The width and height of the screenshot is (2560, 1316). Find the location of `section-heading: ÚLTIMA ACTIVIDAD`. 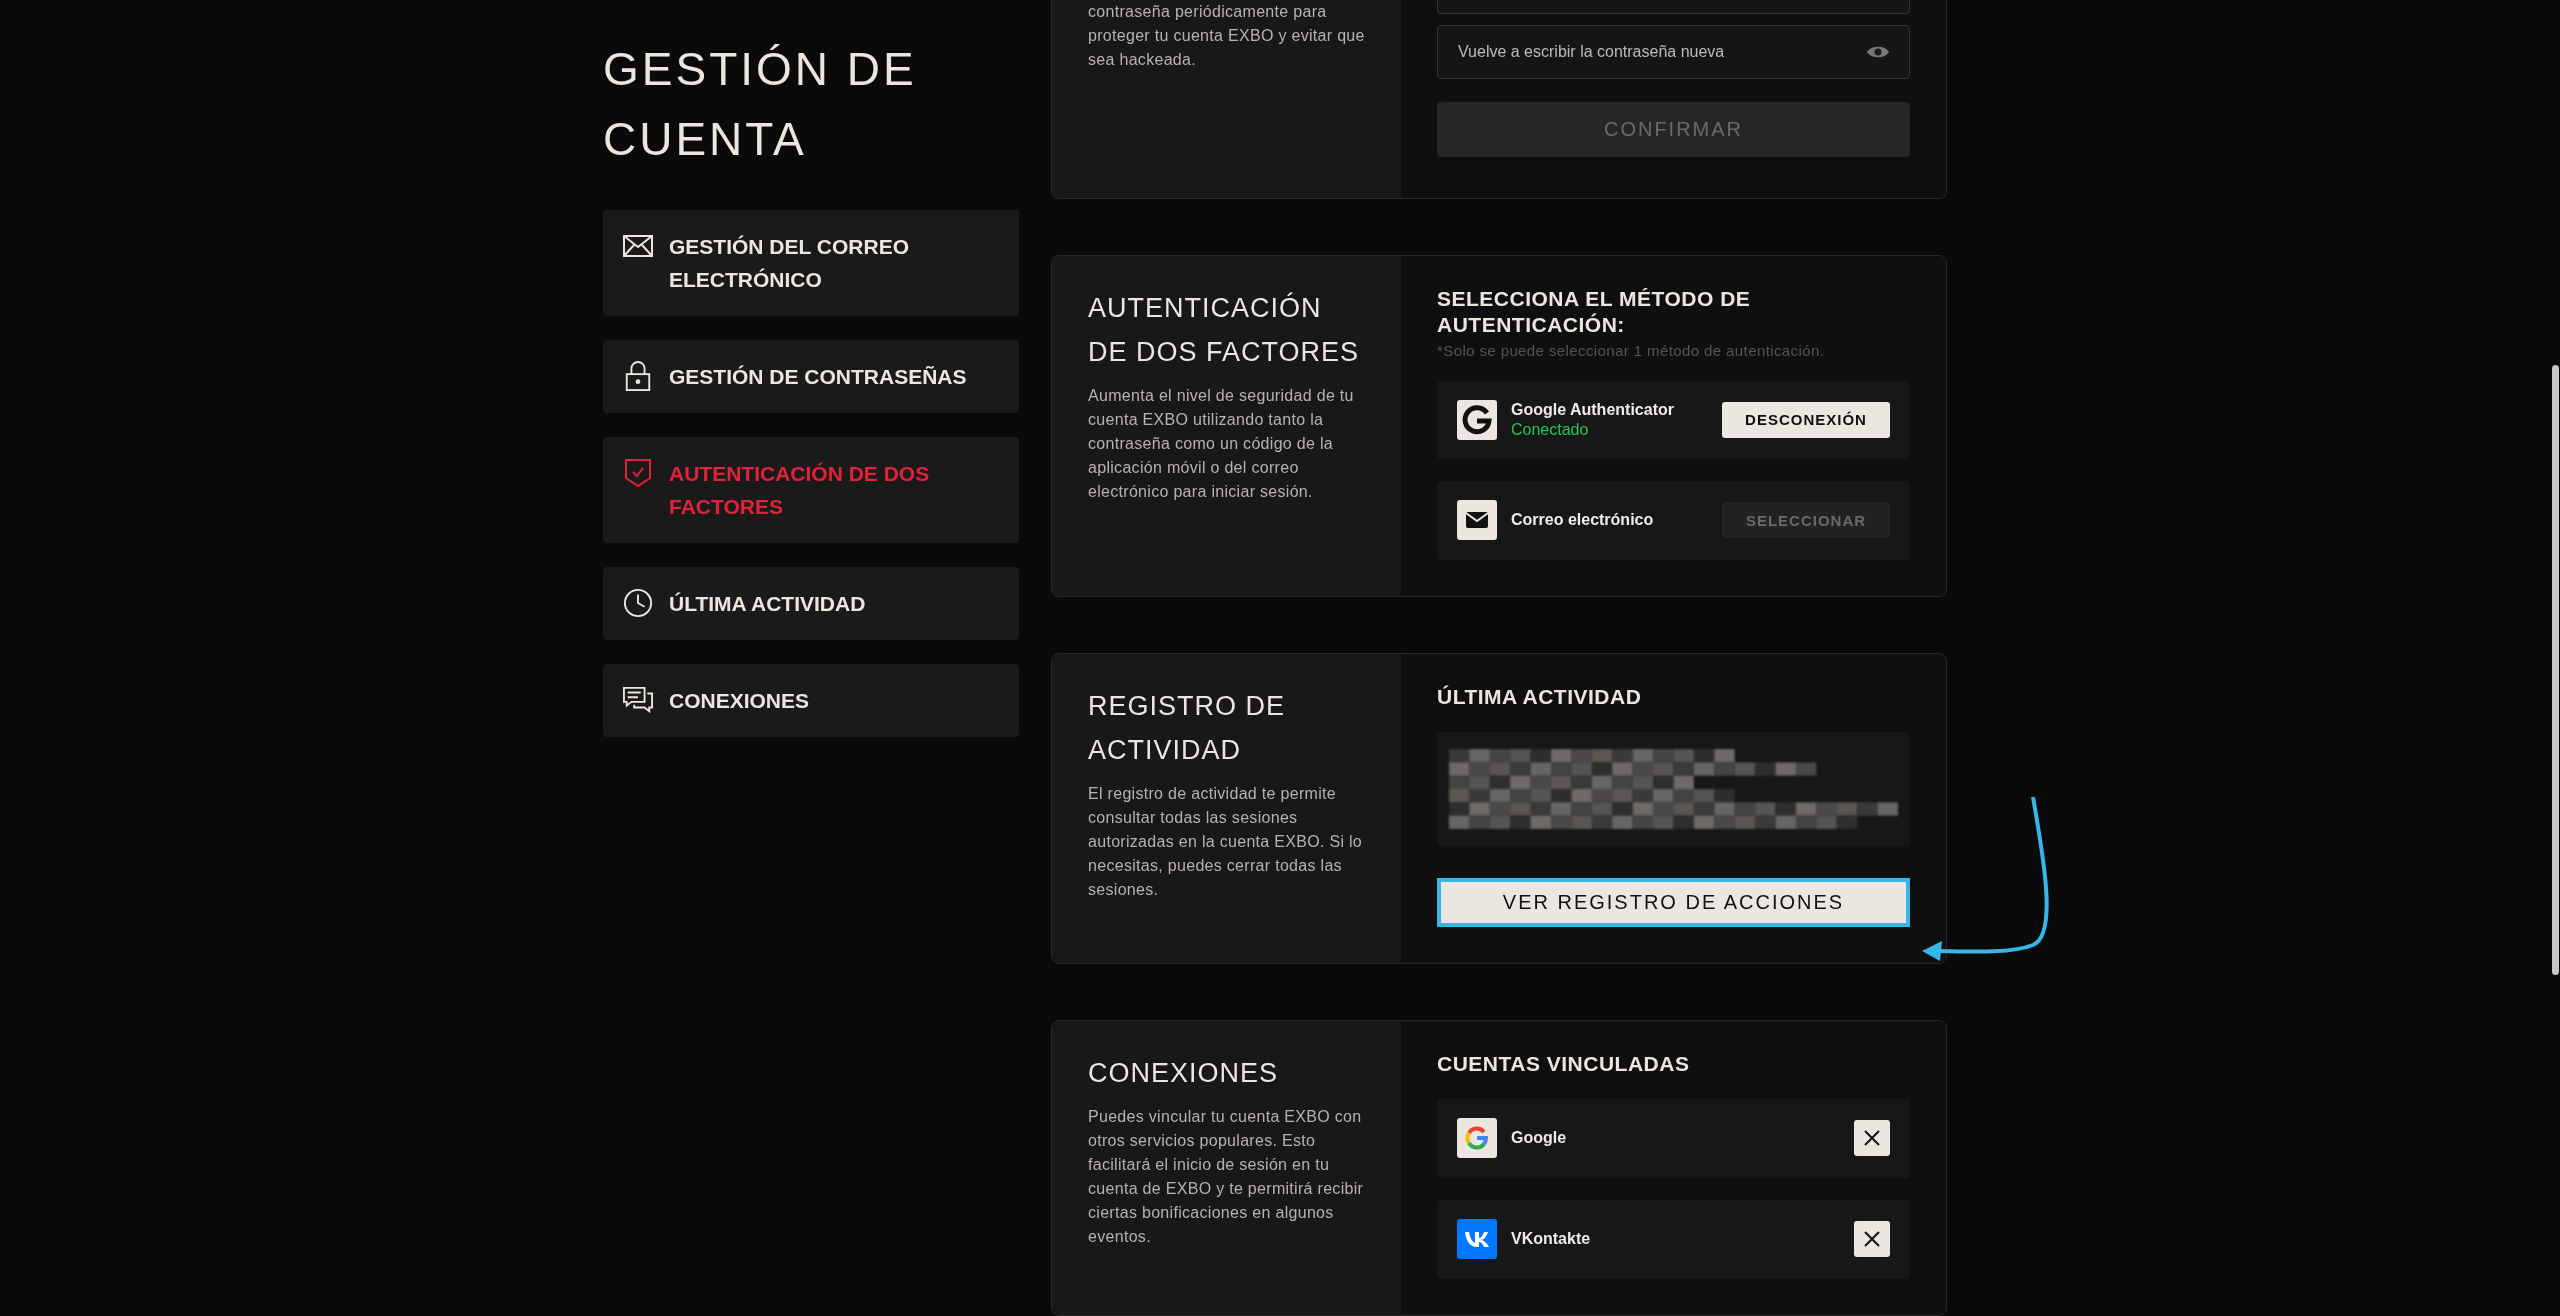

section-heading: ÚLTIMA ACTIVIDAD is located at coordinates (1540, 696).